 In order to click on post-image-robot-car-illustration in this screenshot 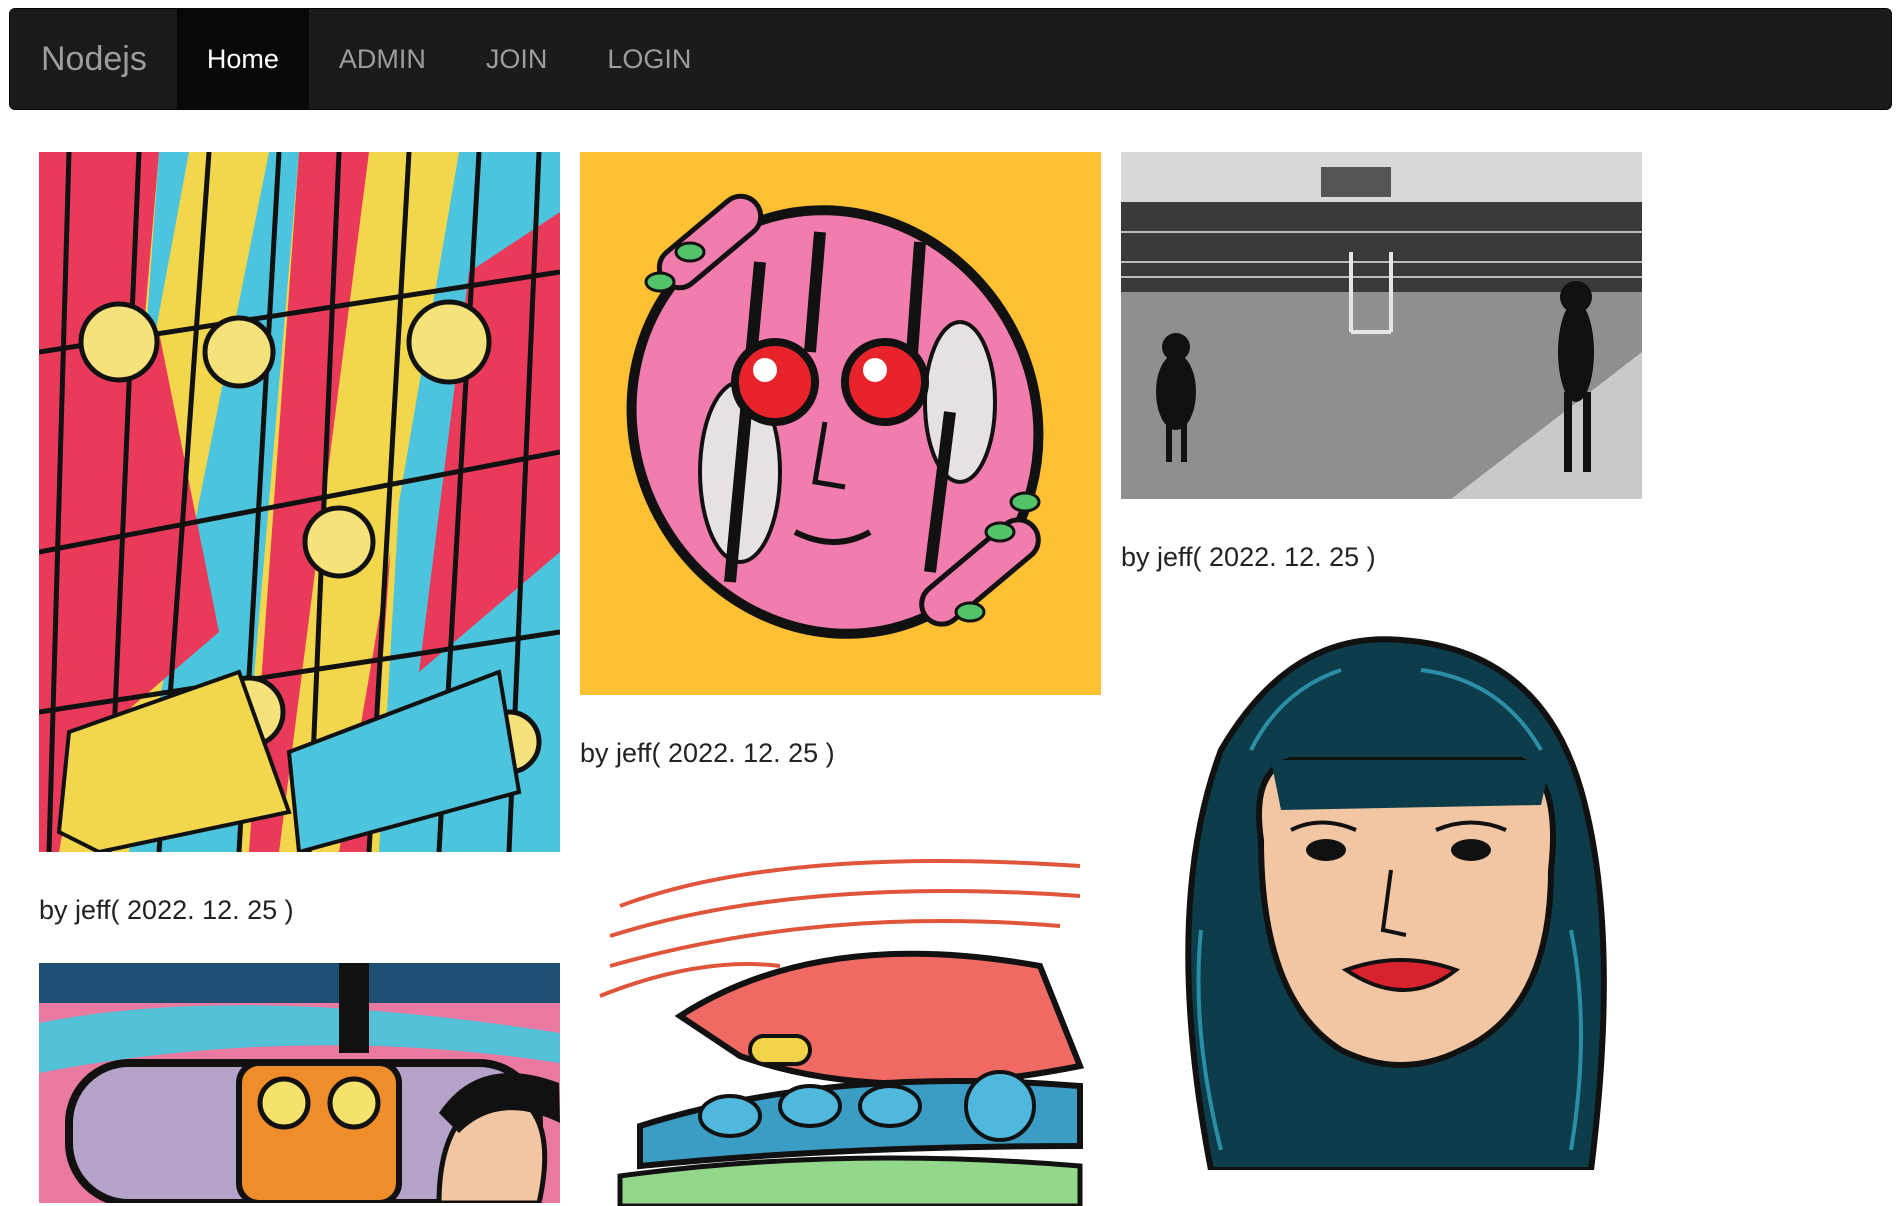, I will do `click(299, 1083)`.